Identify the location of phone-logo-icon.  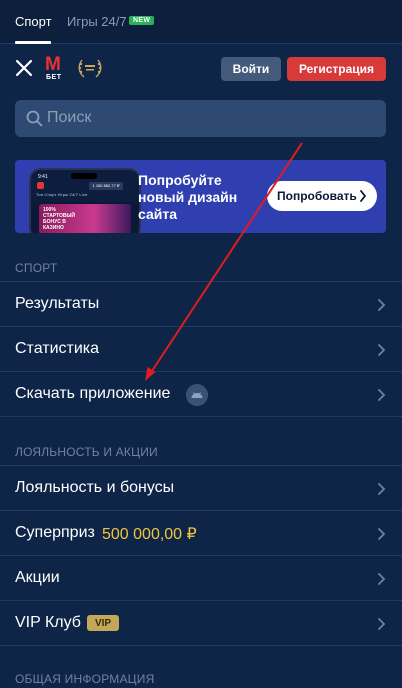
(40, 185).